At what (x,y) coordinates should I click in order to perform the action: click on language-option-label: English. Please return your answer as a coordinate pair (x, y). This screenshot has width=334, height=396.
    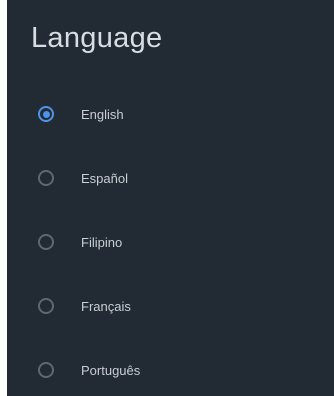
    Looking at the image, I should click on (102, 114).